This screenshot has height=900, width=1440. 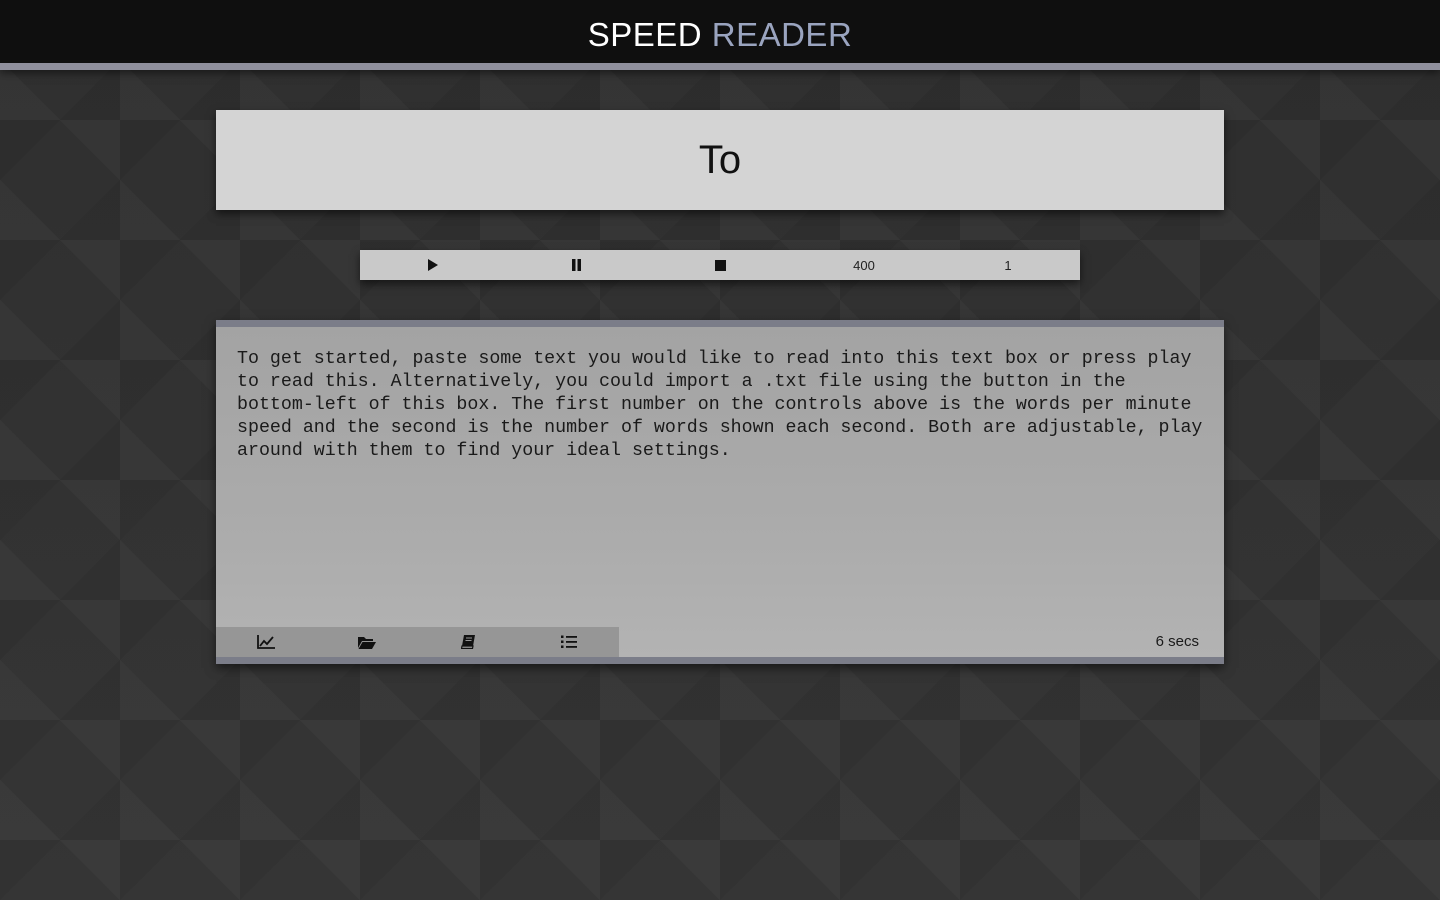 I want to click on chart-line-icon, so click(x=266, y=642).